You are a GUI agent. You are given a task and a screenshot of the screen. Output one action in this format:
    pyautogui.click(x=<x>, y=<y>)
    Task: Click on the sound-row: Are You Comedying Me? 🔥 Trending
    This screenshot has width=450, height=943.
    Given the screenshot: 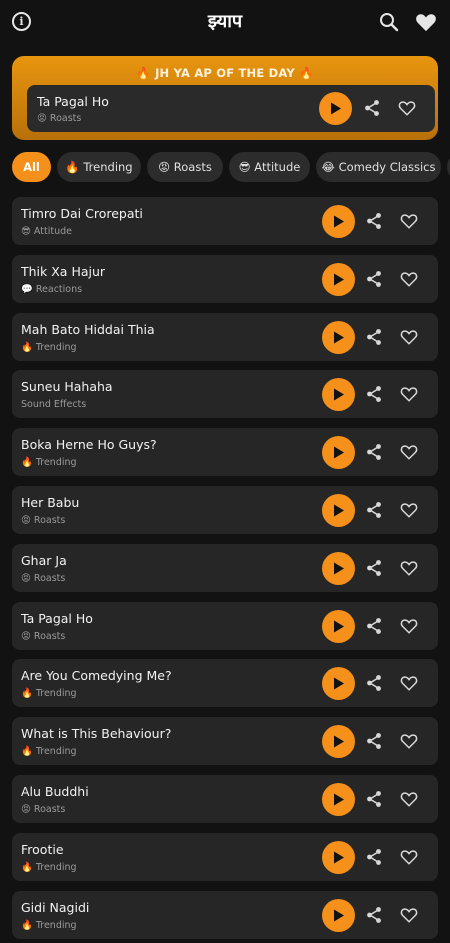 What is the action you would take?
    pyautogui.click(x=225, y=683)
    